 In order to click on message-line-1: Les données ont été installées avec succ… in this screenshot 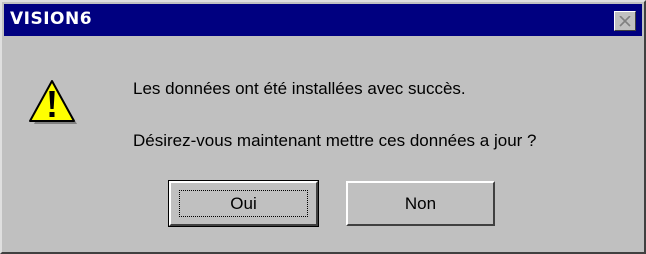, I will do `click(299, 88)`.